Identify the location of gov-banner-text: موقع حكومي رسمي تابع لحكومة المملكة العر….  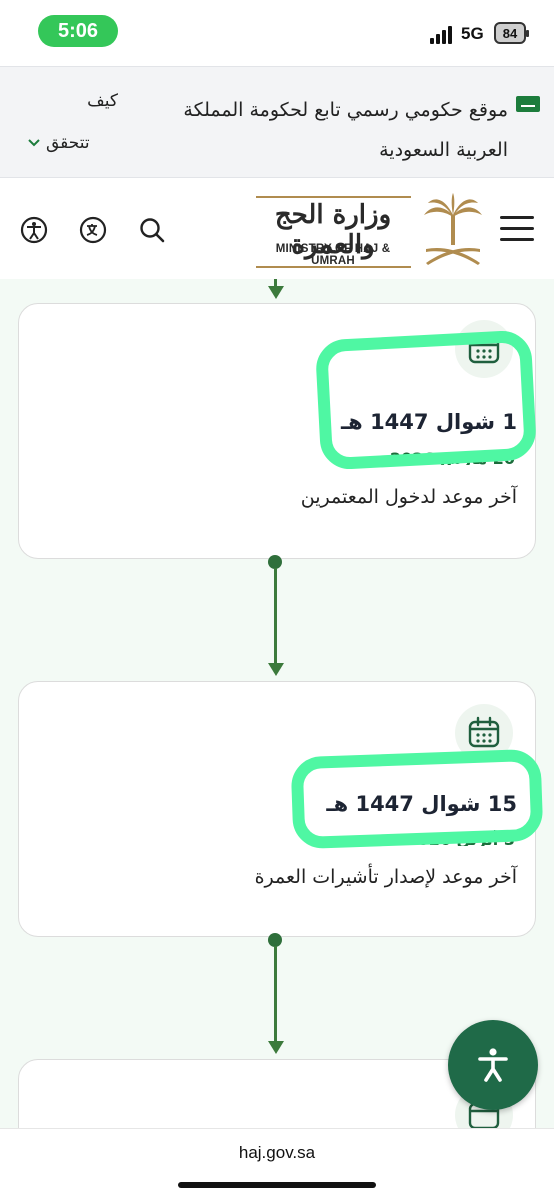
(345, 130).